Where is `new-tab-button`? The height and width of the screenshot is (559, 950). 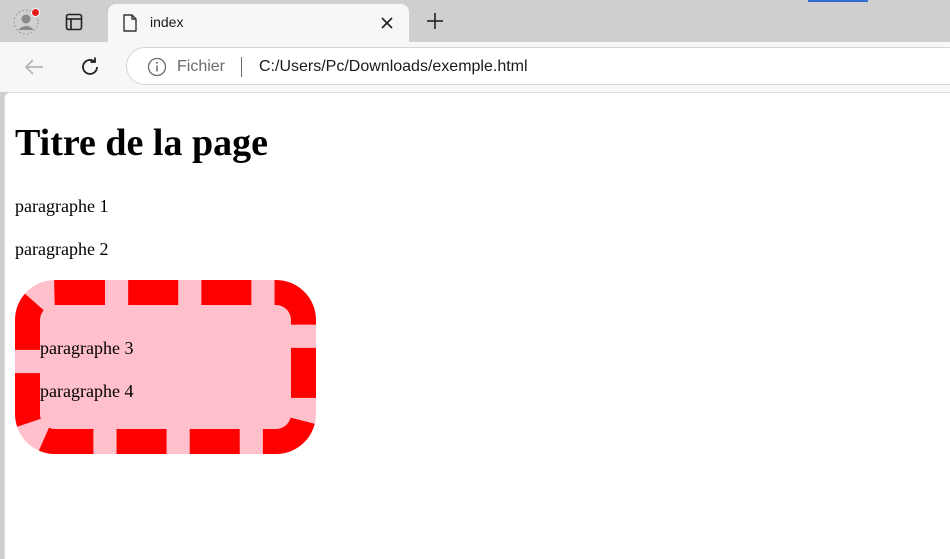
new-tab-button is located at coordinates (435, 21).